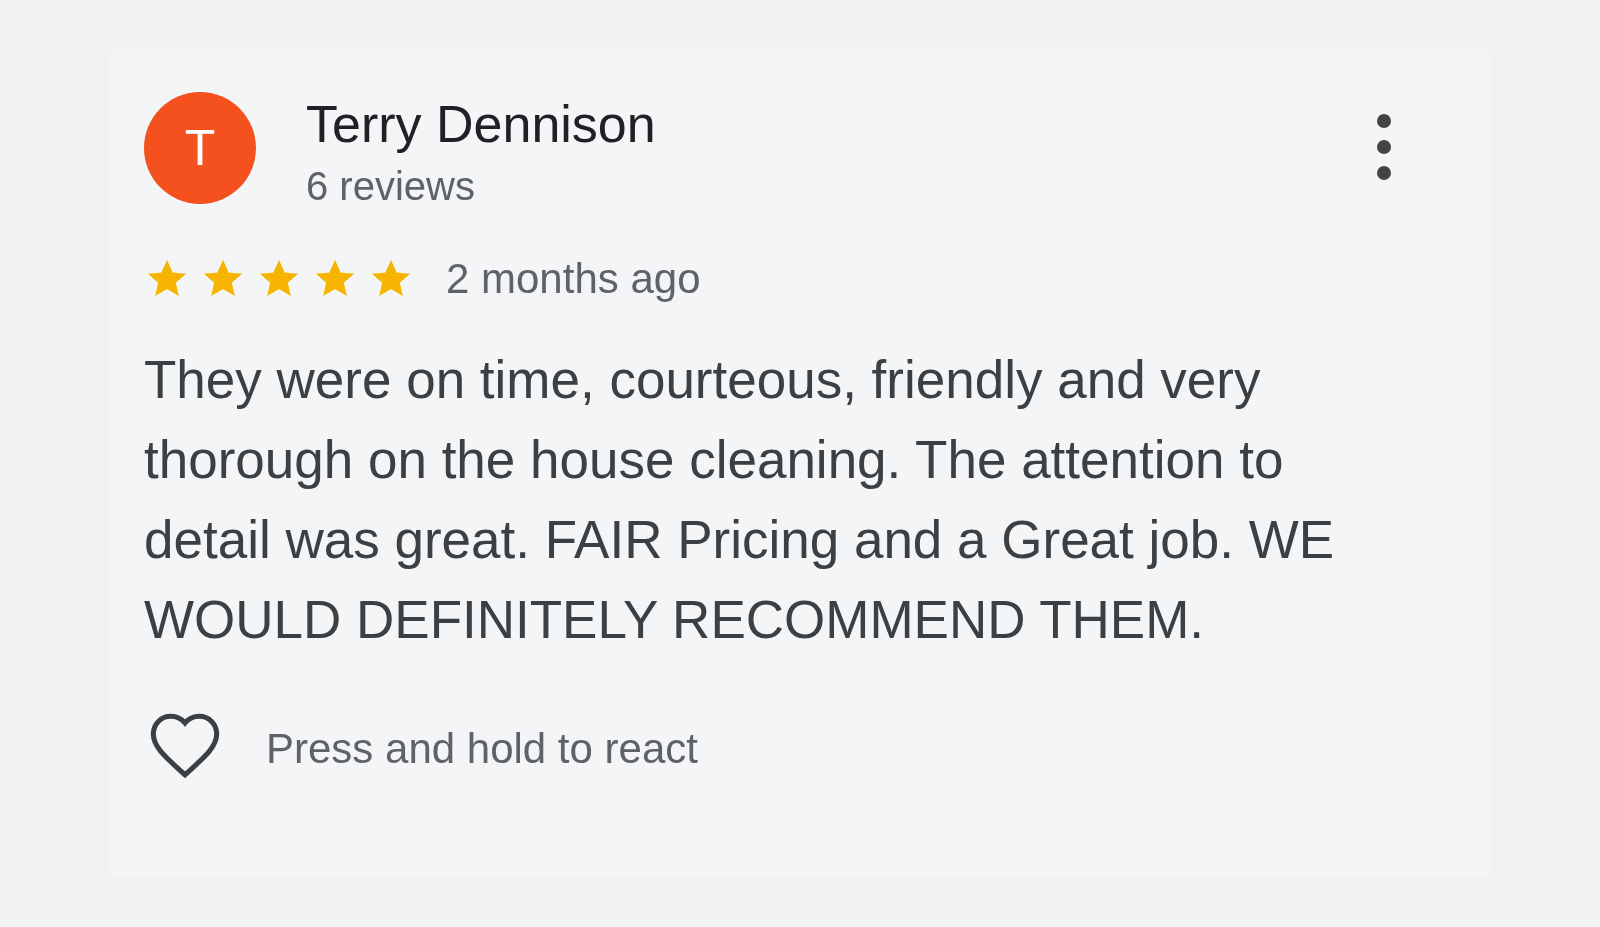 The height and width of the screenshot is (927, 1600). I want to click on react-hint: Press and hold to react, so click(482, 748).